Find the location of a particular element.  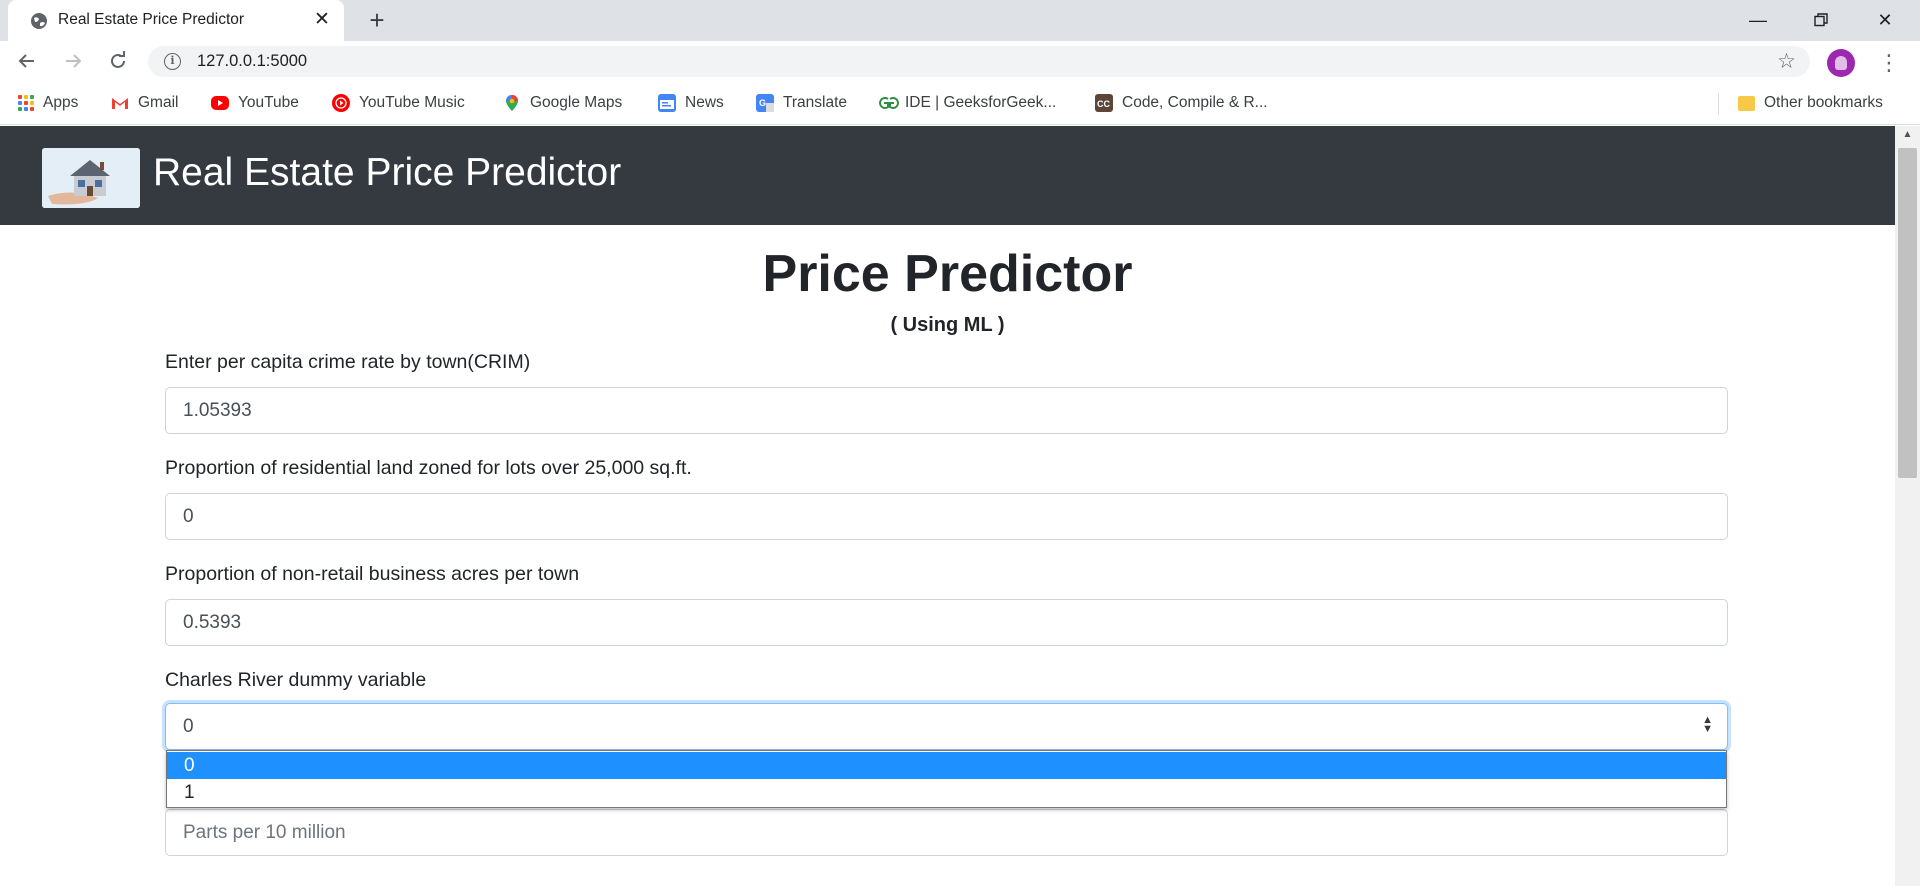

google-news-icon is located at coordinates (667, 103).